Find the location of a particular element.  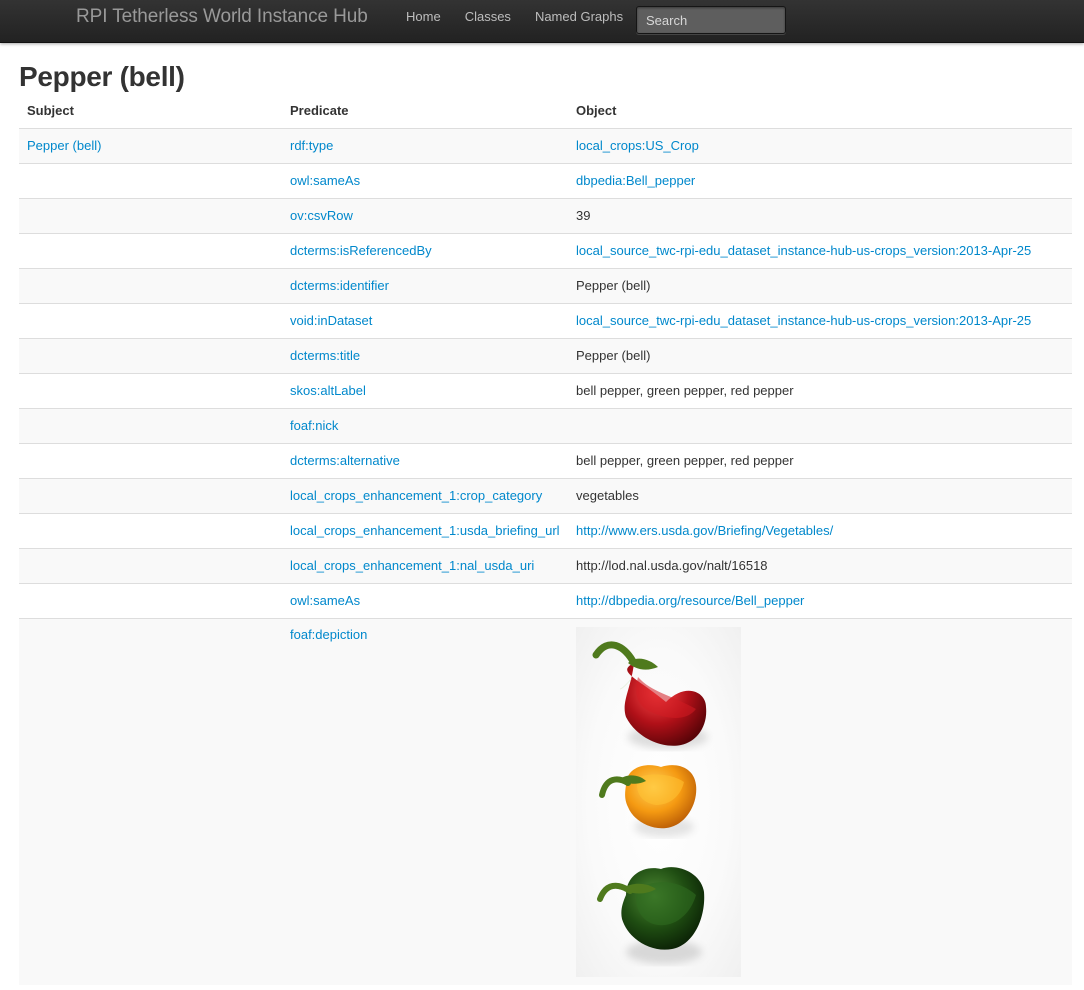

object-link: dbpedia:Bell_pepper is located at coordinates (635, 180).